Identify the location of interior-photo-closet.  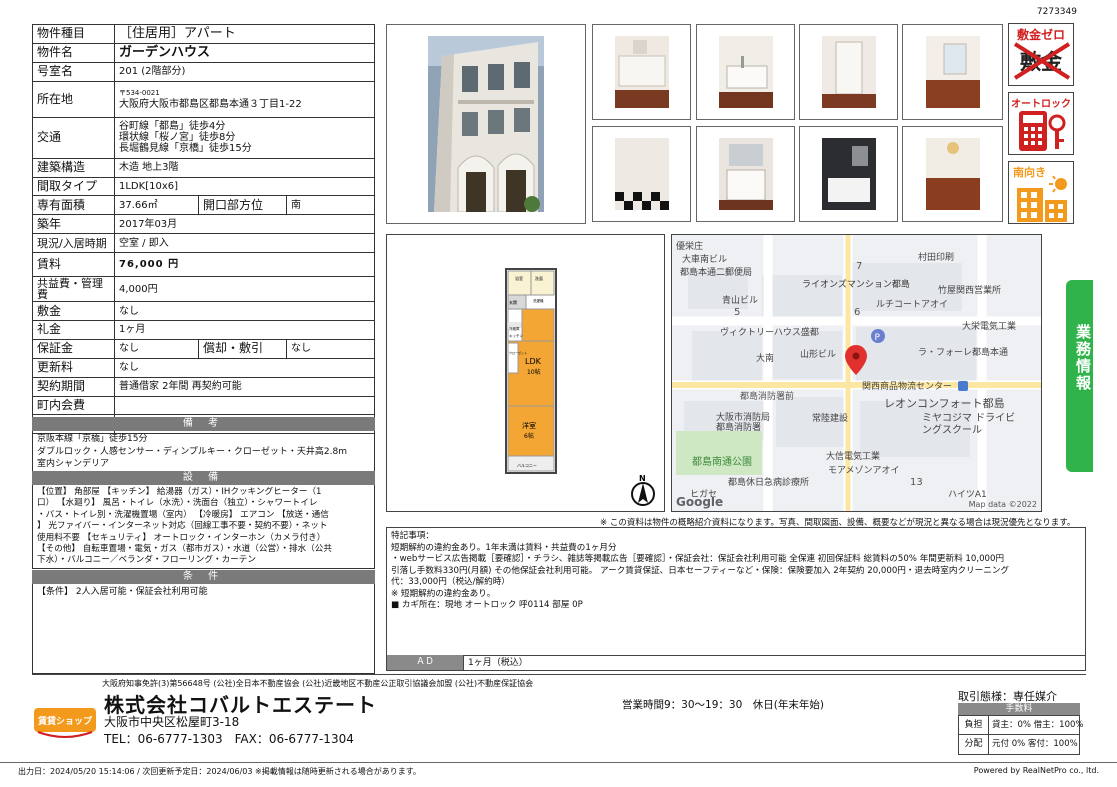
(848, 72).